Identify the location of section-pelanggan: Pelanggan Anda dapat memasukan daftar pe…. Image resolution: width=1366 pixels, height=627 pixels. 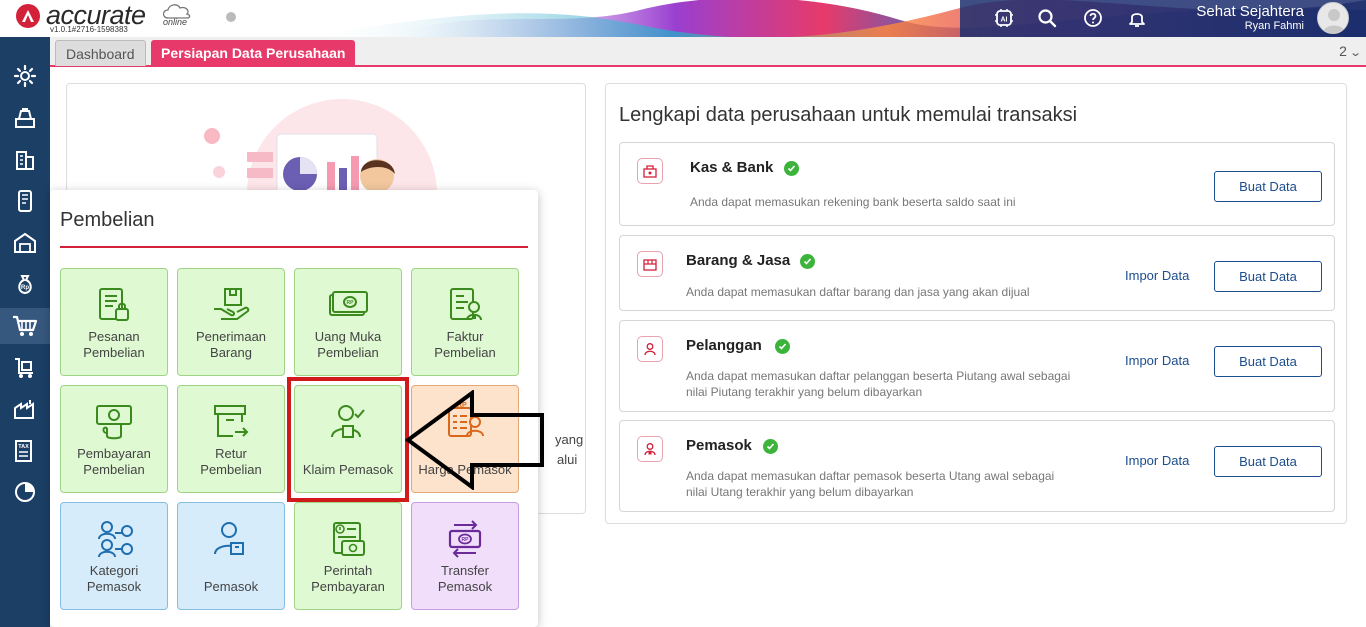
(977, 366).